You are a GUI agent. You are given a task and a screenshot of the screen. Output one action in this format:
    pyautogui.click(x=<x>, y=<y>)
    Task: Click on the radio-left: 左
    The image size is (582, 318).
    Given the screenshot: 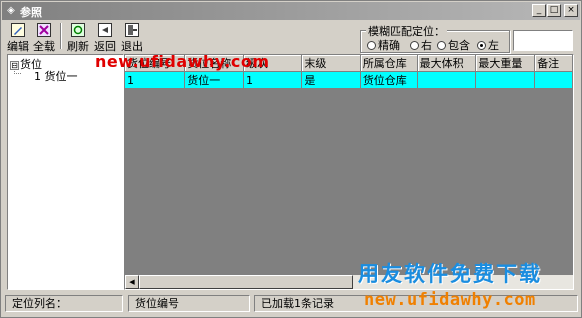 What is the action you would take?
    pyautogui.click(x=488, y=45)
    